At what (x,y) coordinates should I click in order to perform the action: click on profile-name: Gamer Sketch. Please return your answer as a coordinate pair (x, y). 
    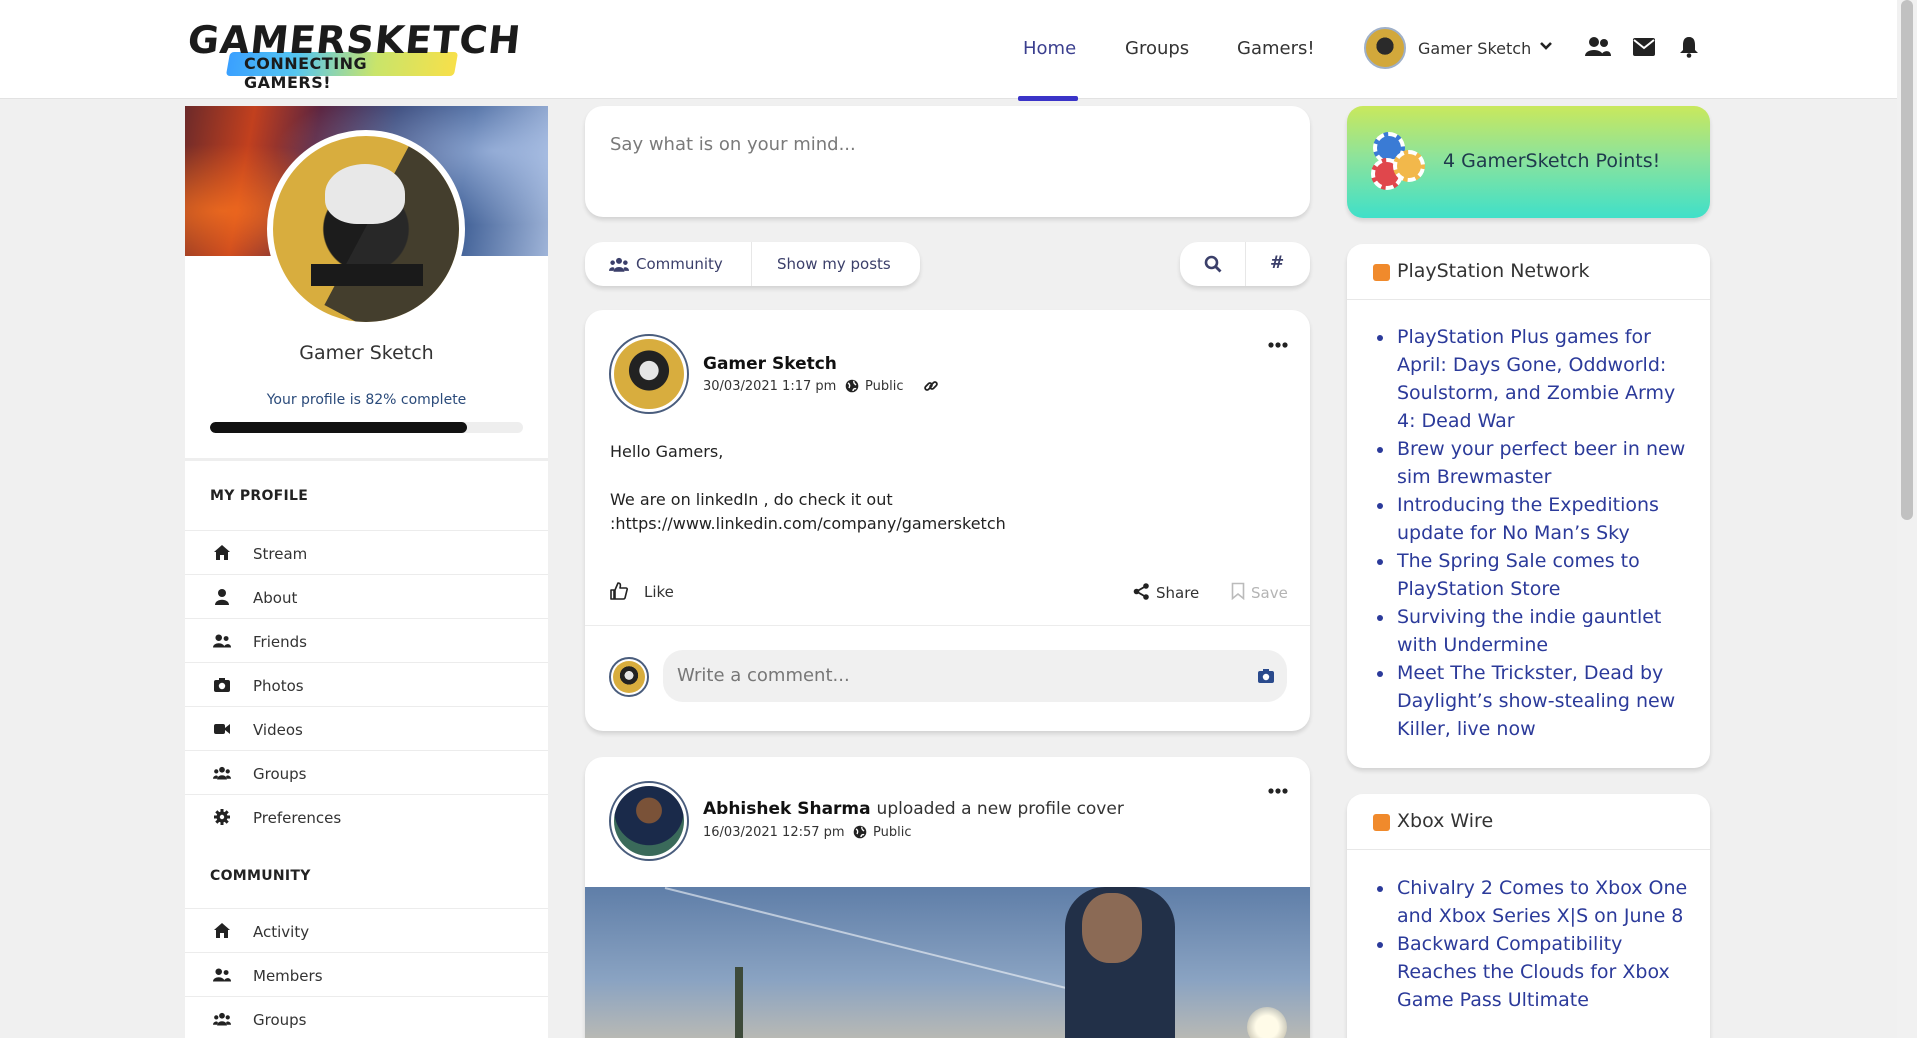
    Looking at the image, I should click on (366, 353).